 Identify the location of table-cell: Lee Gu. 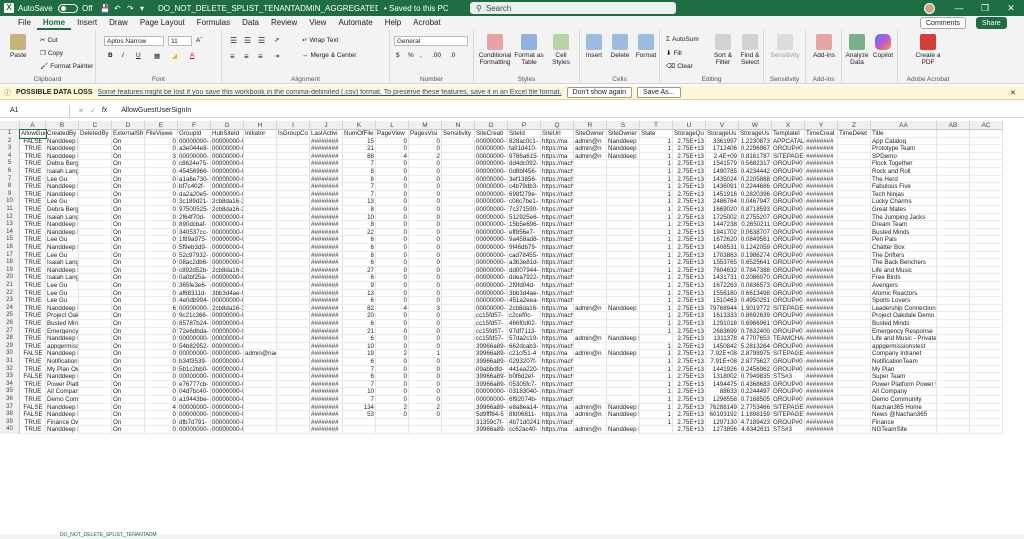
(62, 255).